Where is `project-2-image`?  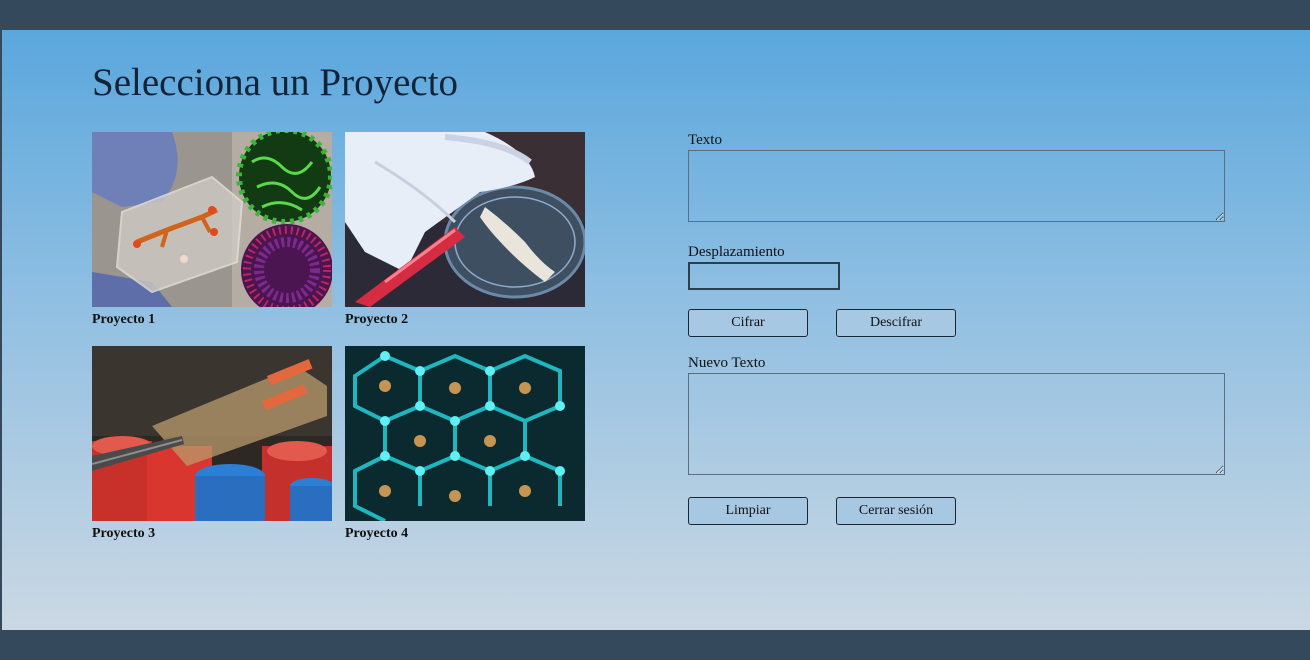 project-2-image is located at coordinates (465, 219).